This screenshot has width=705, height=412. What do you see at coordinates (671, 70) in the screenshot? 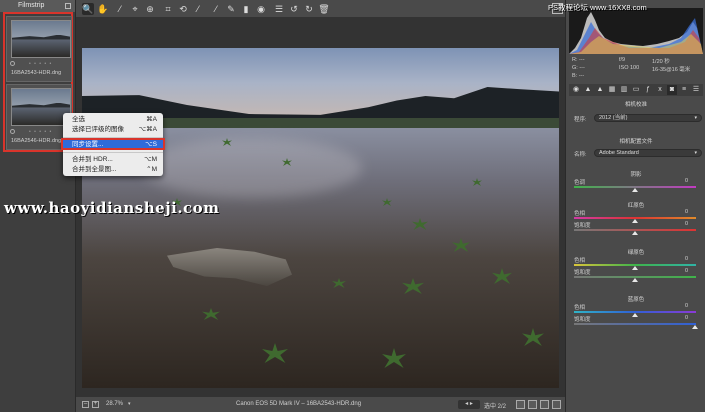
I see `lens: 16-35@16 毫米` at bounding box center [671, 70].